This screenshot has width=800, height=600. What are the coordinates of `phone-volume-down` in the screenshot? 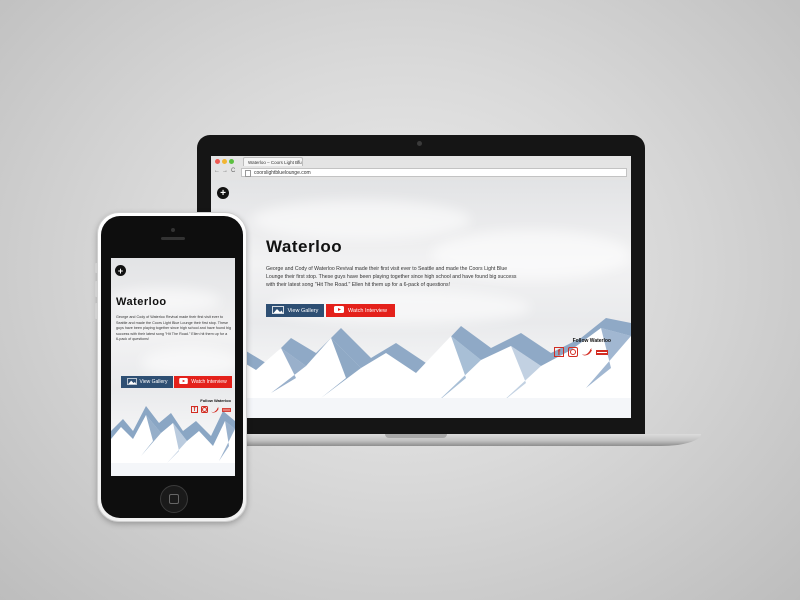 It's located at (96, 311).